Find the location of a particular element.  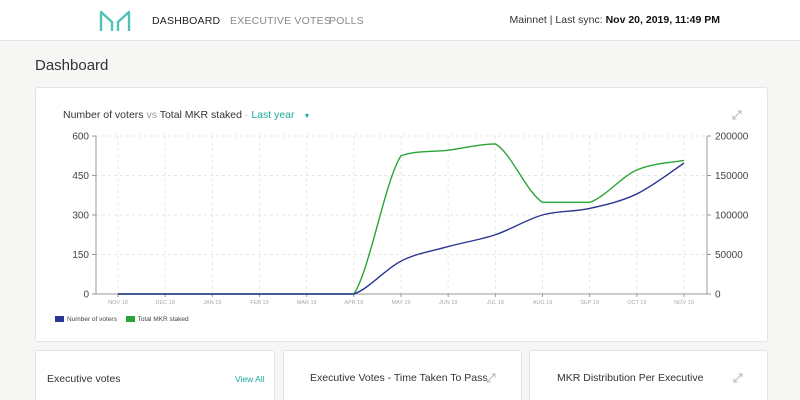

last-sync-time: Nov 20, 2019, 11:49 PM is located at coordinates (662, 20).